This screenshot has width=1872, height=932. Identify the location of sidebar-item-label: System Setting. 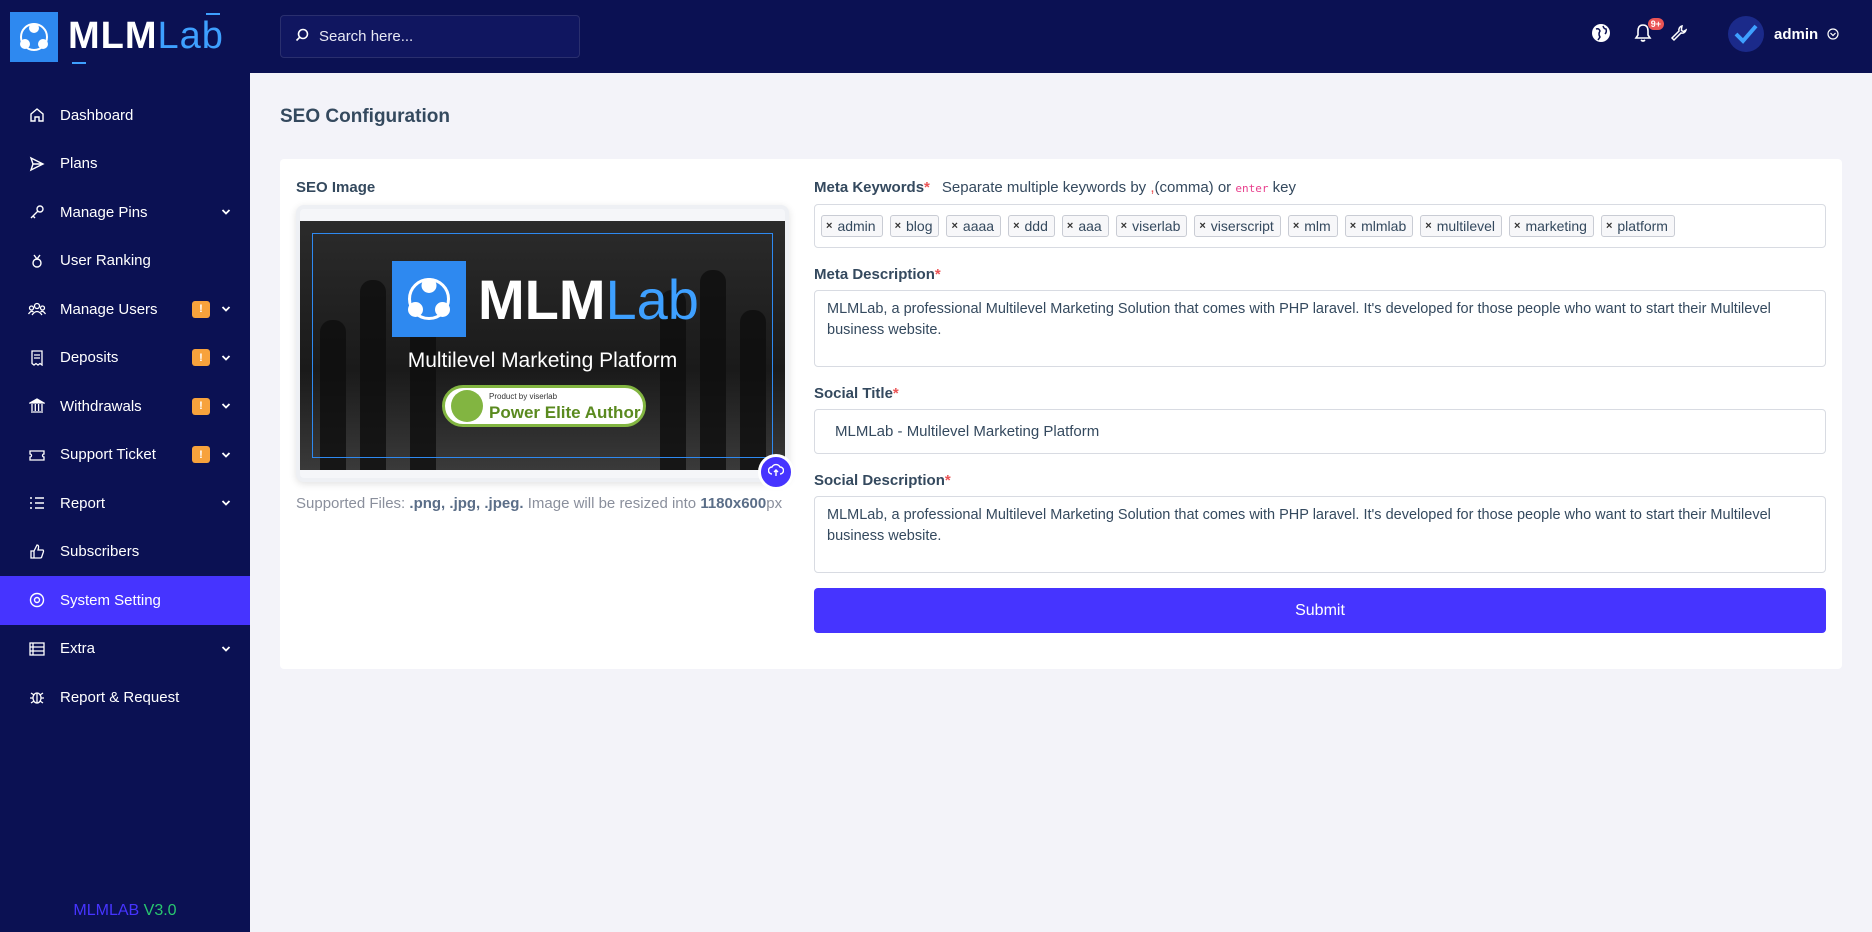
(110, 600).